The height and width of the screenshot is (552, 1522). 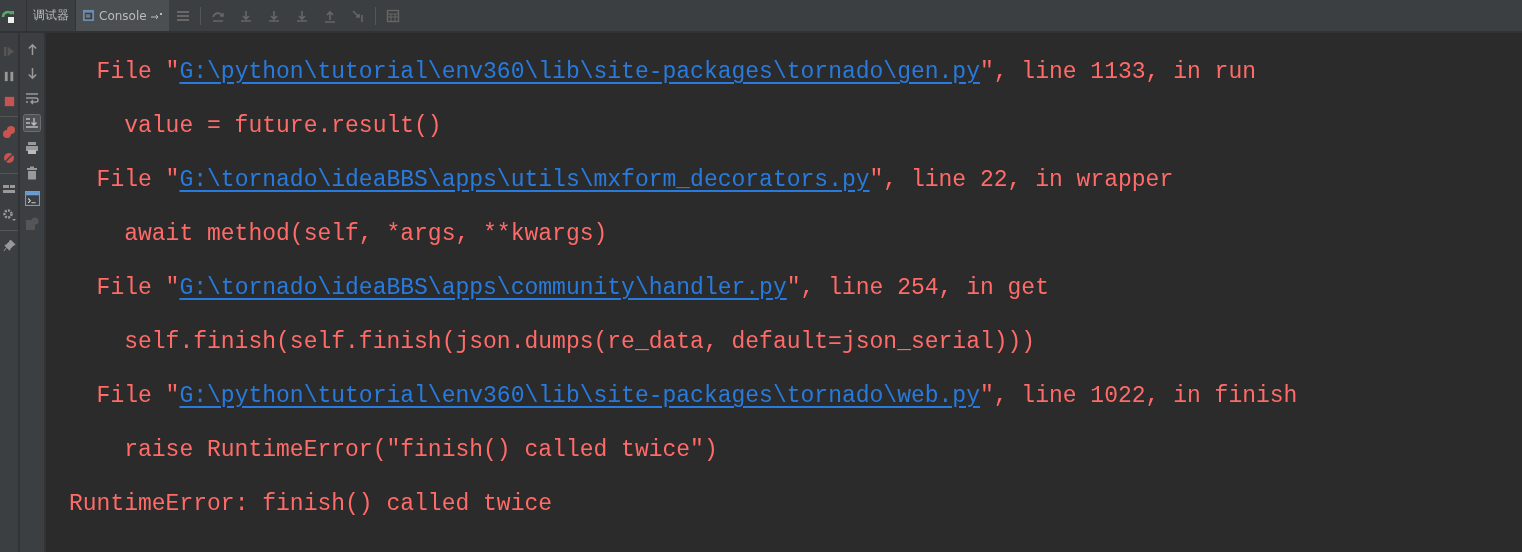 What do you see at coordinates (273, 15) in the screenshot?
I see `step-into-mine-icon` at bounding box center [273, 15].